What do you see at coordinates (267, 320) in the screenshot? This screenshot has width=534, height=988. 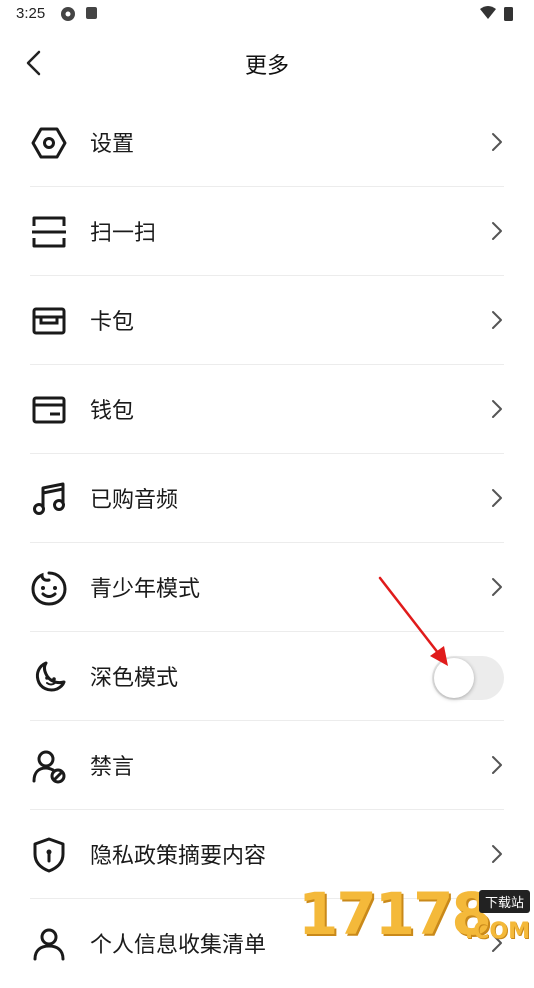 I see `menu-item-card-pack: 卡包` at bounding box center [267, 320].